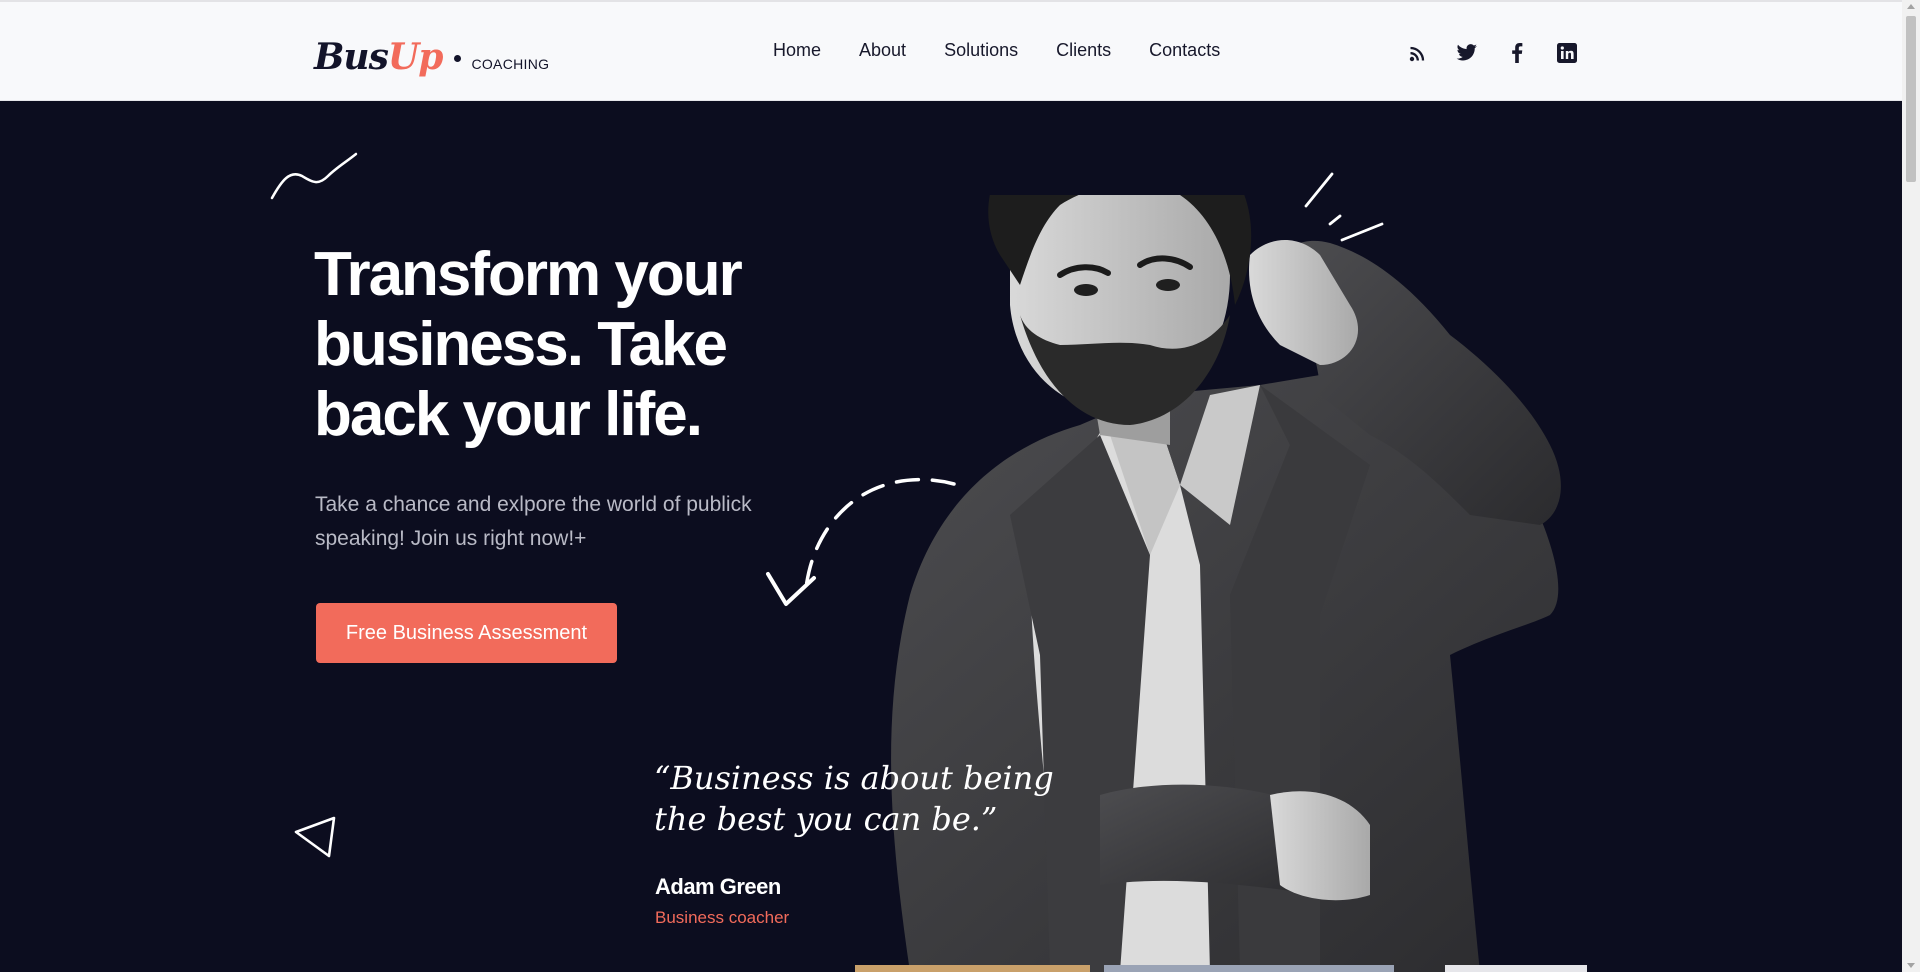 Image resolution: width=1920 pixels, height=972 pixels. I want to click on page-scrollbar, so click(1911, 486).